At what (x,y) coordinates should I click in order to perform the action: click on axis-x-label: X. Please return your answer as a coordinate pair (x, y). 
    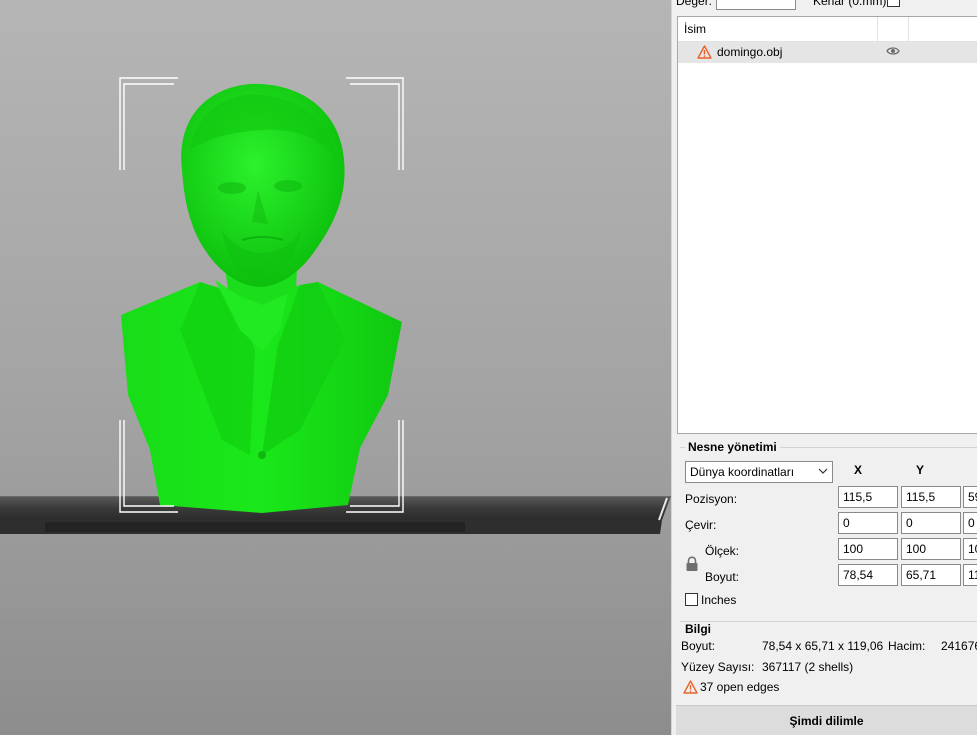
    Looking at the image, I should click on (858, 470).